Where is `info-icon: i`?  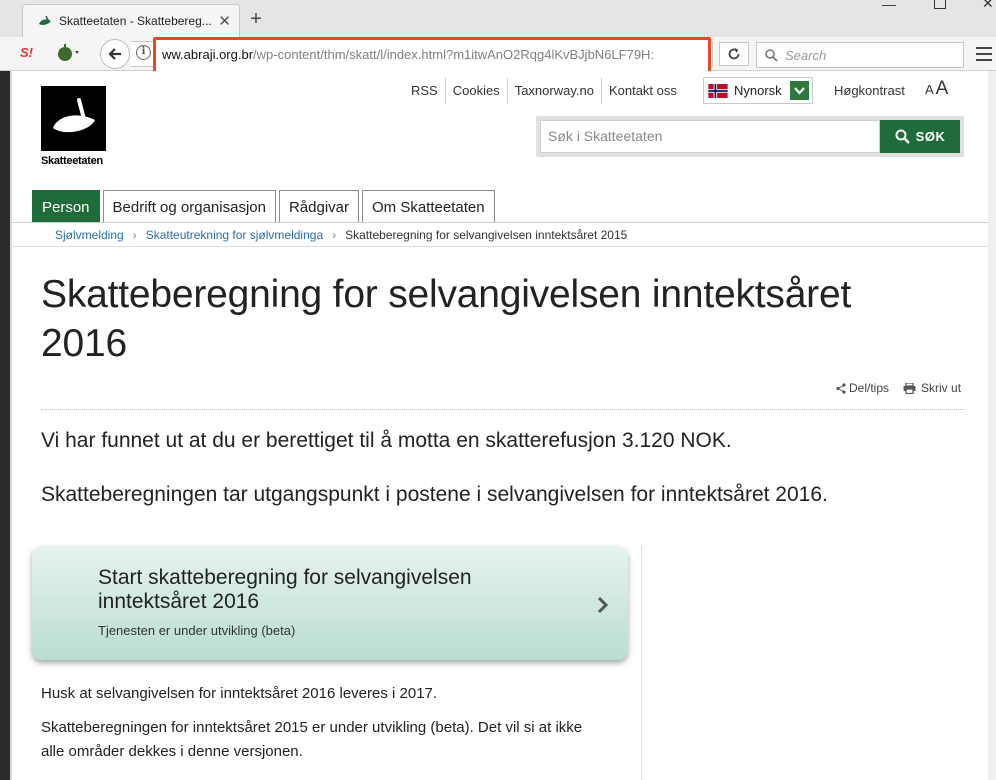
info-icon: i is located at coordinates (143, 52).